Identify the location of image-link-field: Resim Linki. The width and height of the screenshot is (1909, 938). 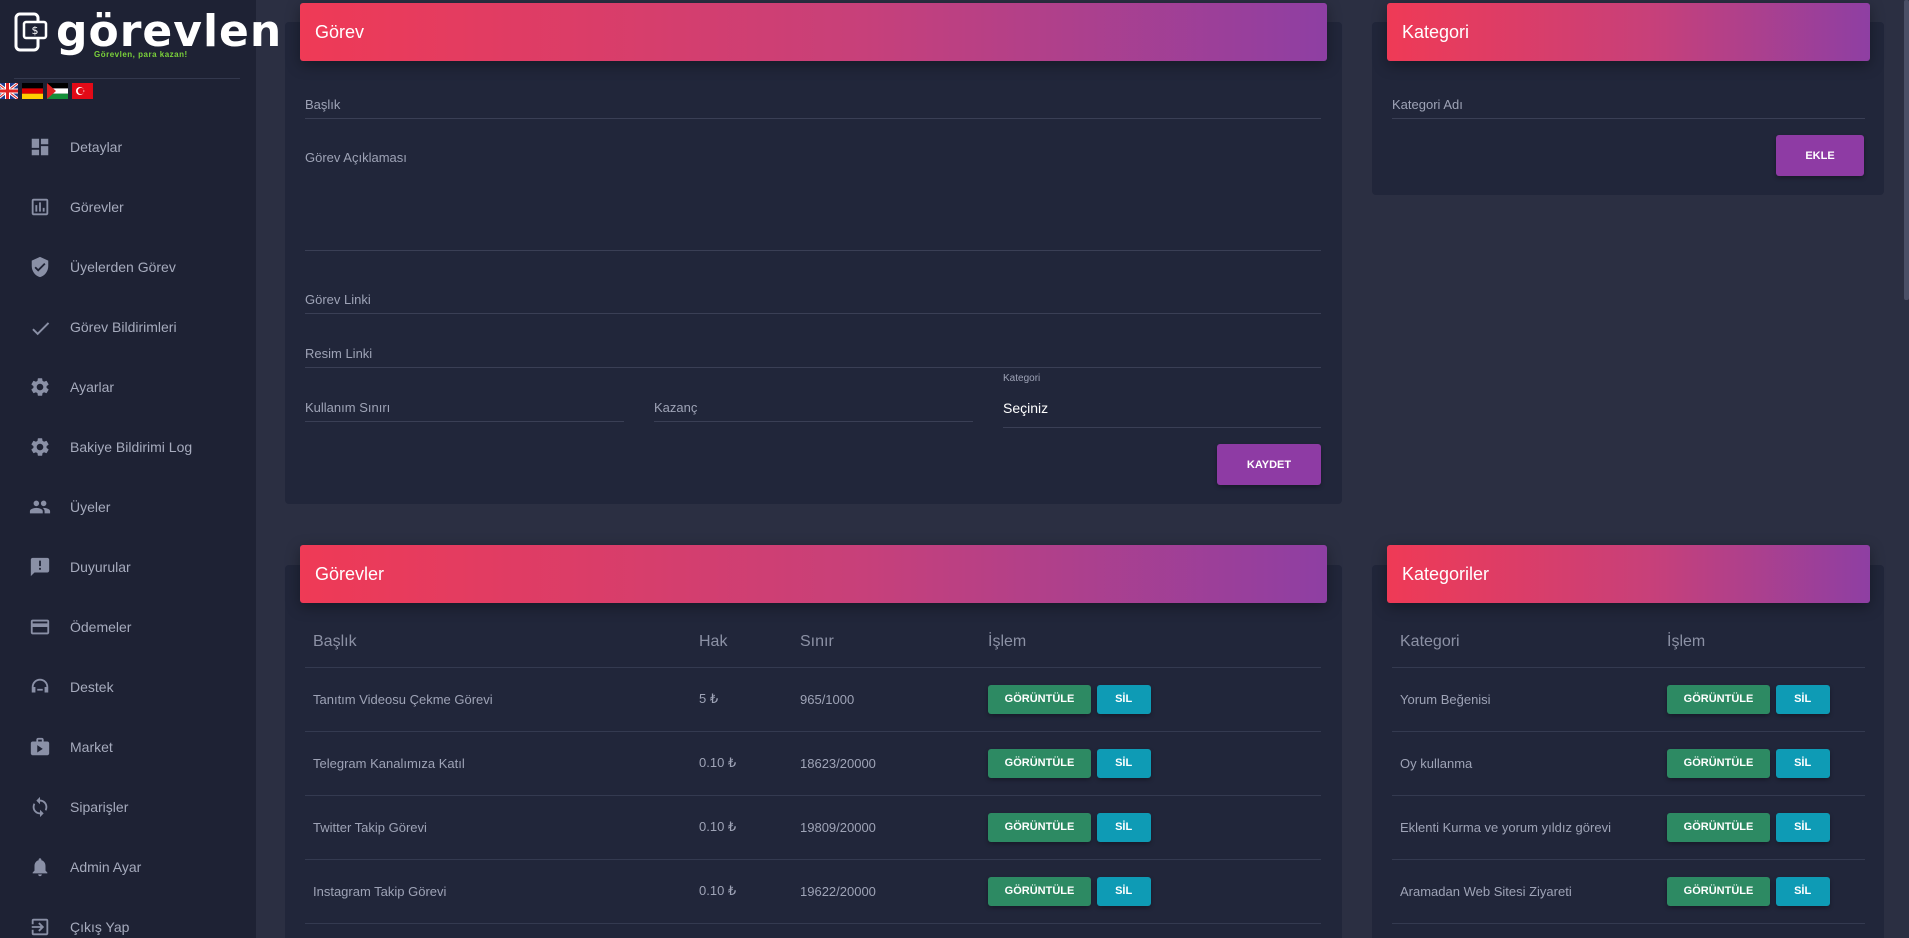
(813, 352).